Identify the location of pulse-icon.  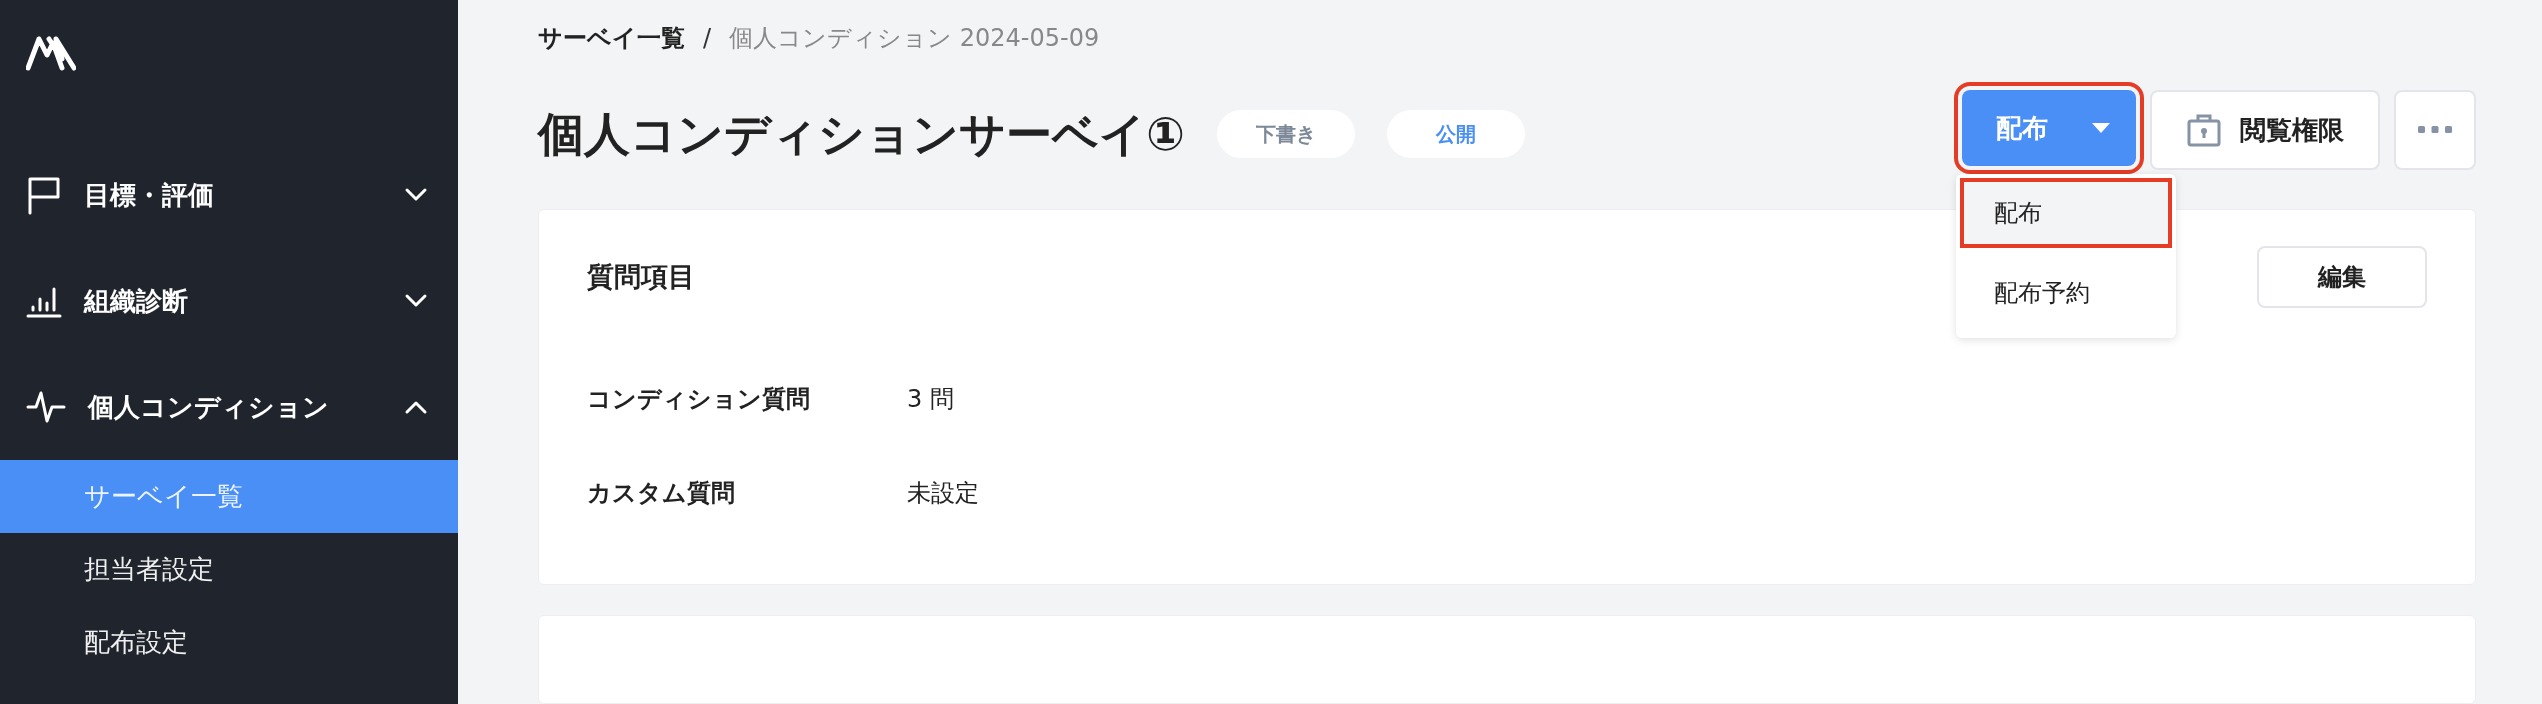
(46, 407).